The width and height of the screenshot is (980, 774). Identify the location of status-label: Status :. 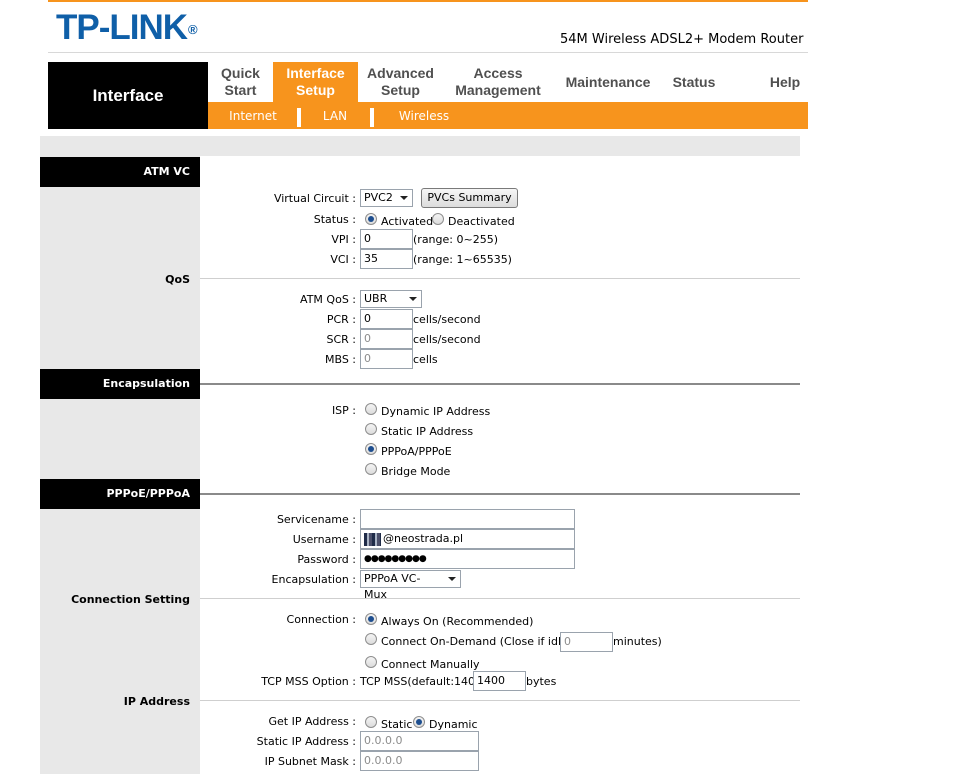
(334, 219).